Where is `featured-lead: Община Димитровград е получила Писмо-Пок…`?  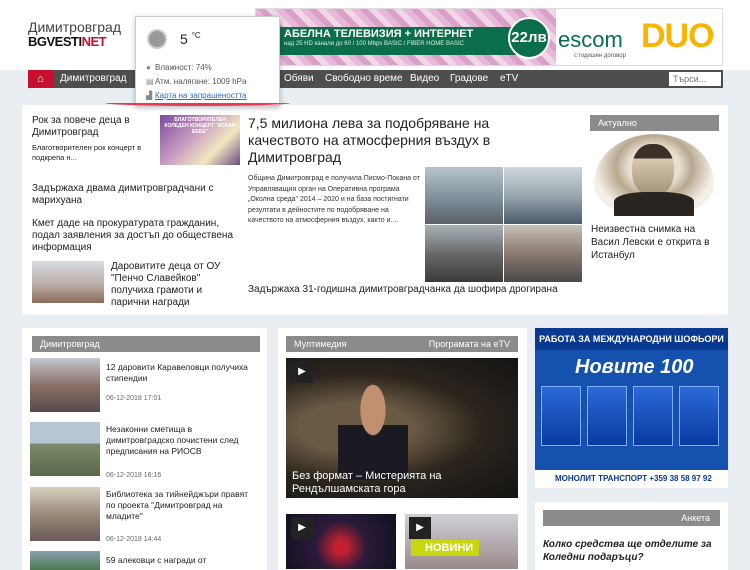 featured-lead: Община Димитровград е получила Писмо-Пок… is located at coordinates (334, 199).